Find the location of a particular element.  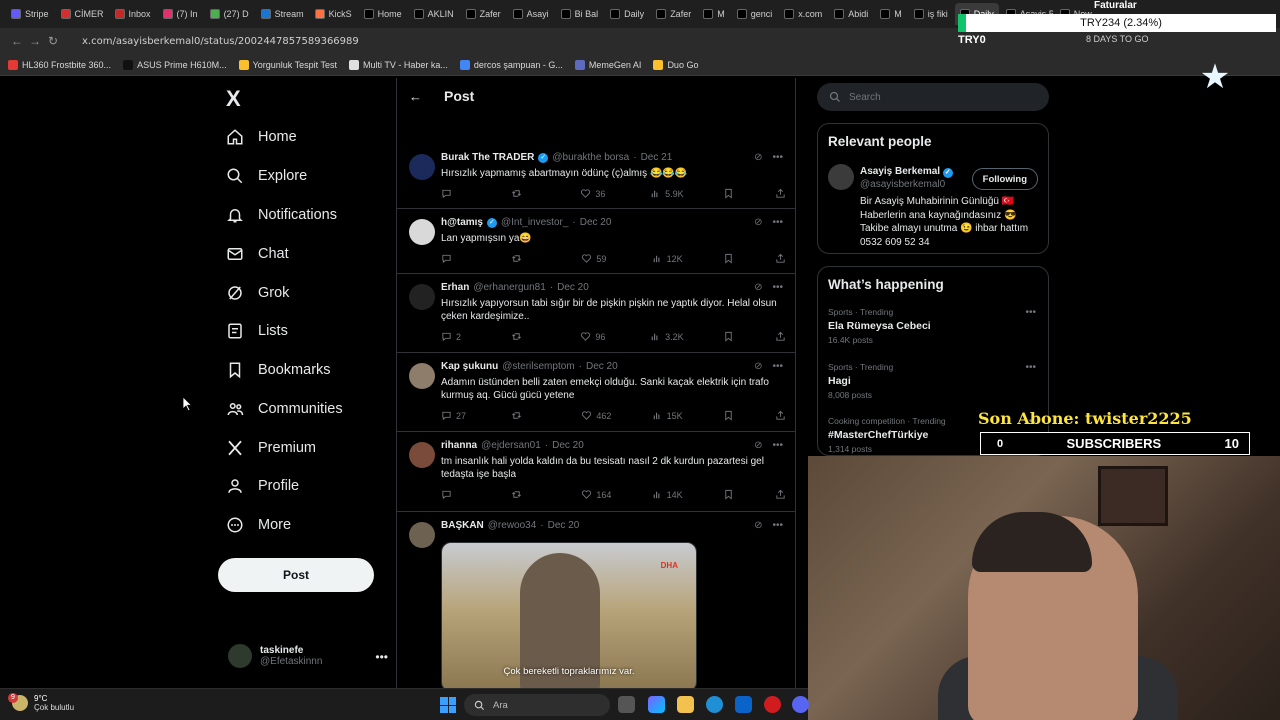

nav-item-grok: Grok is located at coordinates (257, 293).